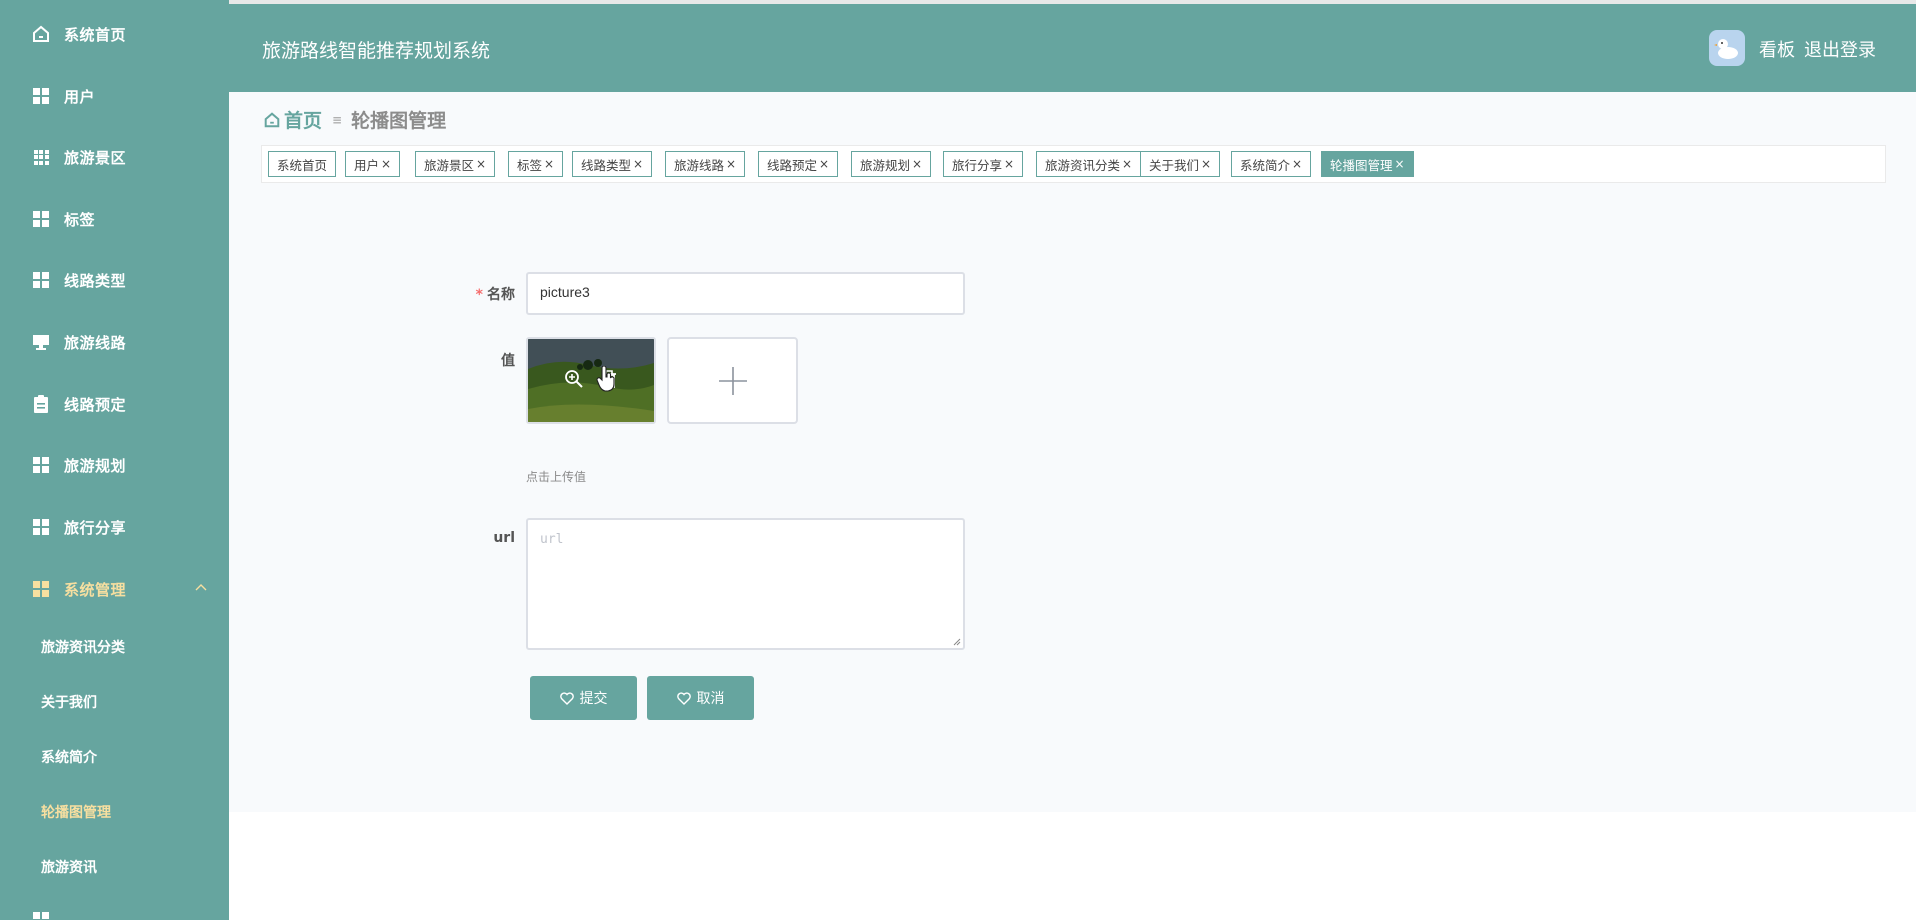  What do you see at coordinates (41, 342) in the screenshot?
I see `monitor-icon` at bounding box center [41, 342].